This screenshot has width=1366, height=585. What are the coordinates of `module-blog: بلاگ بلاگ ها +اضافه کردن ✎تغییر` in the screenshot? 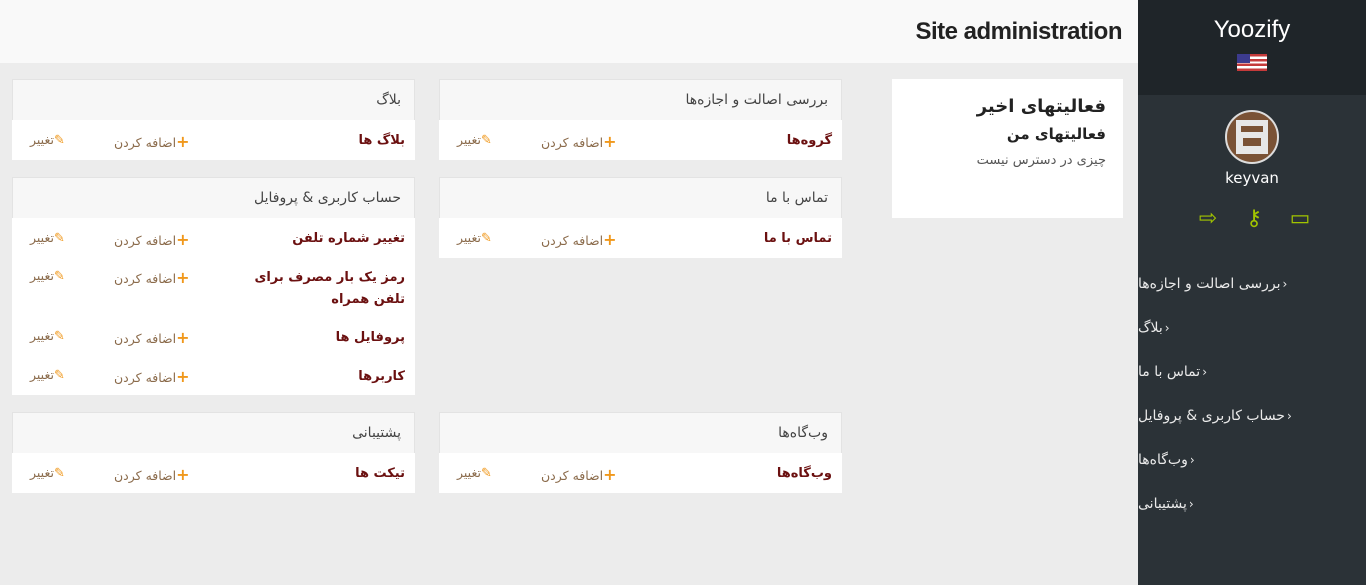 It's located at (213, 119).